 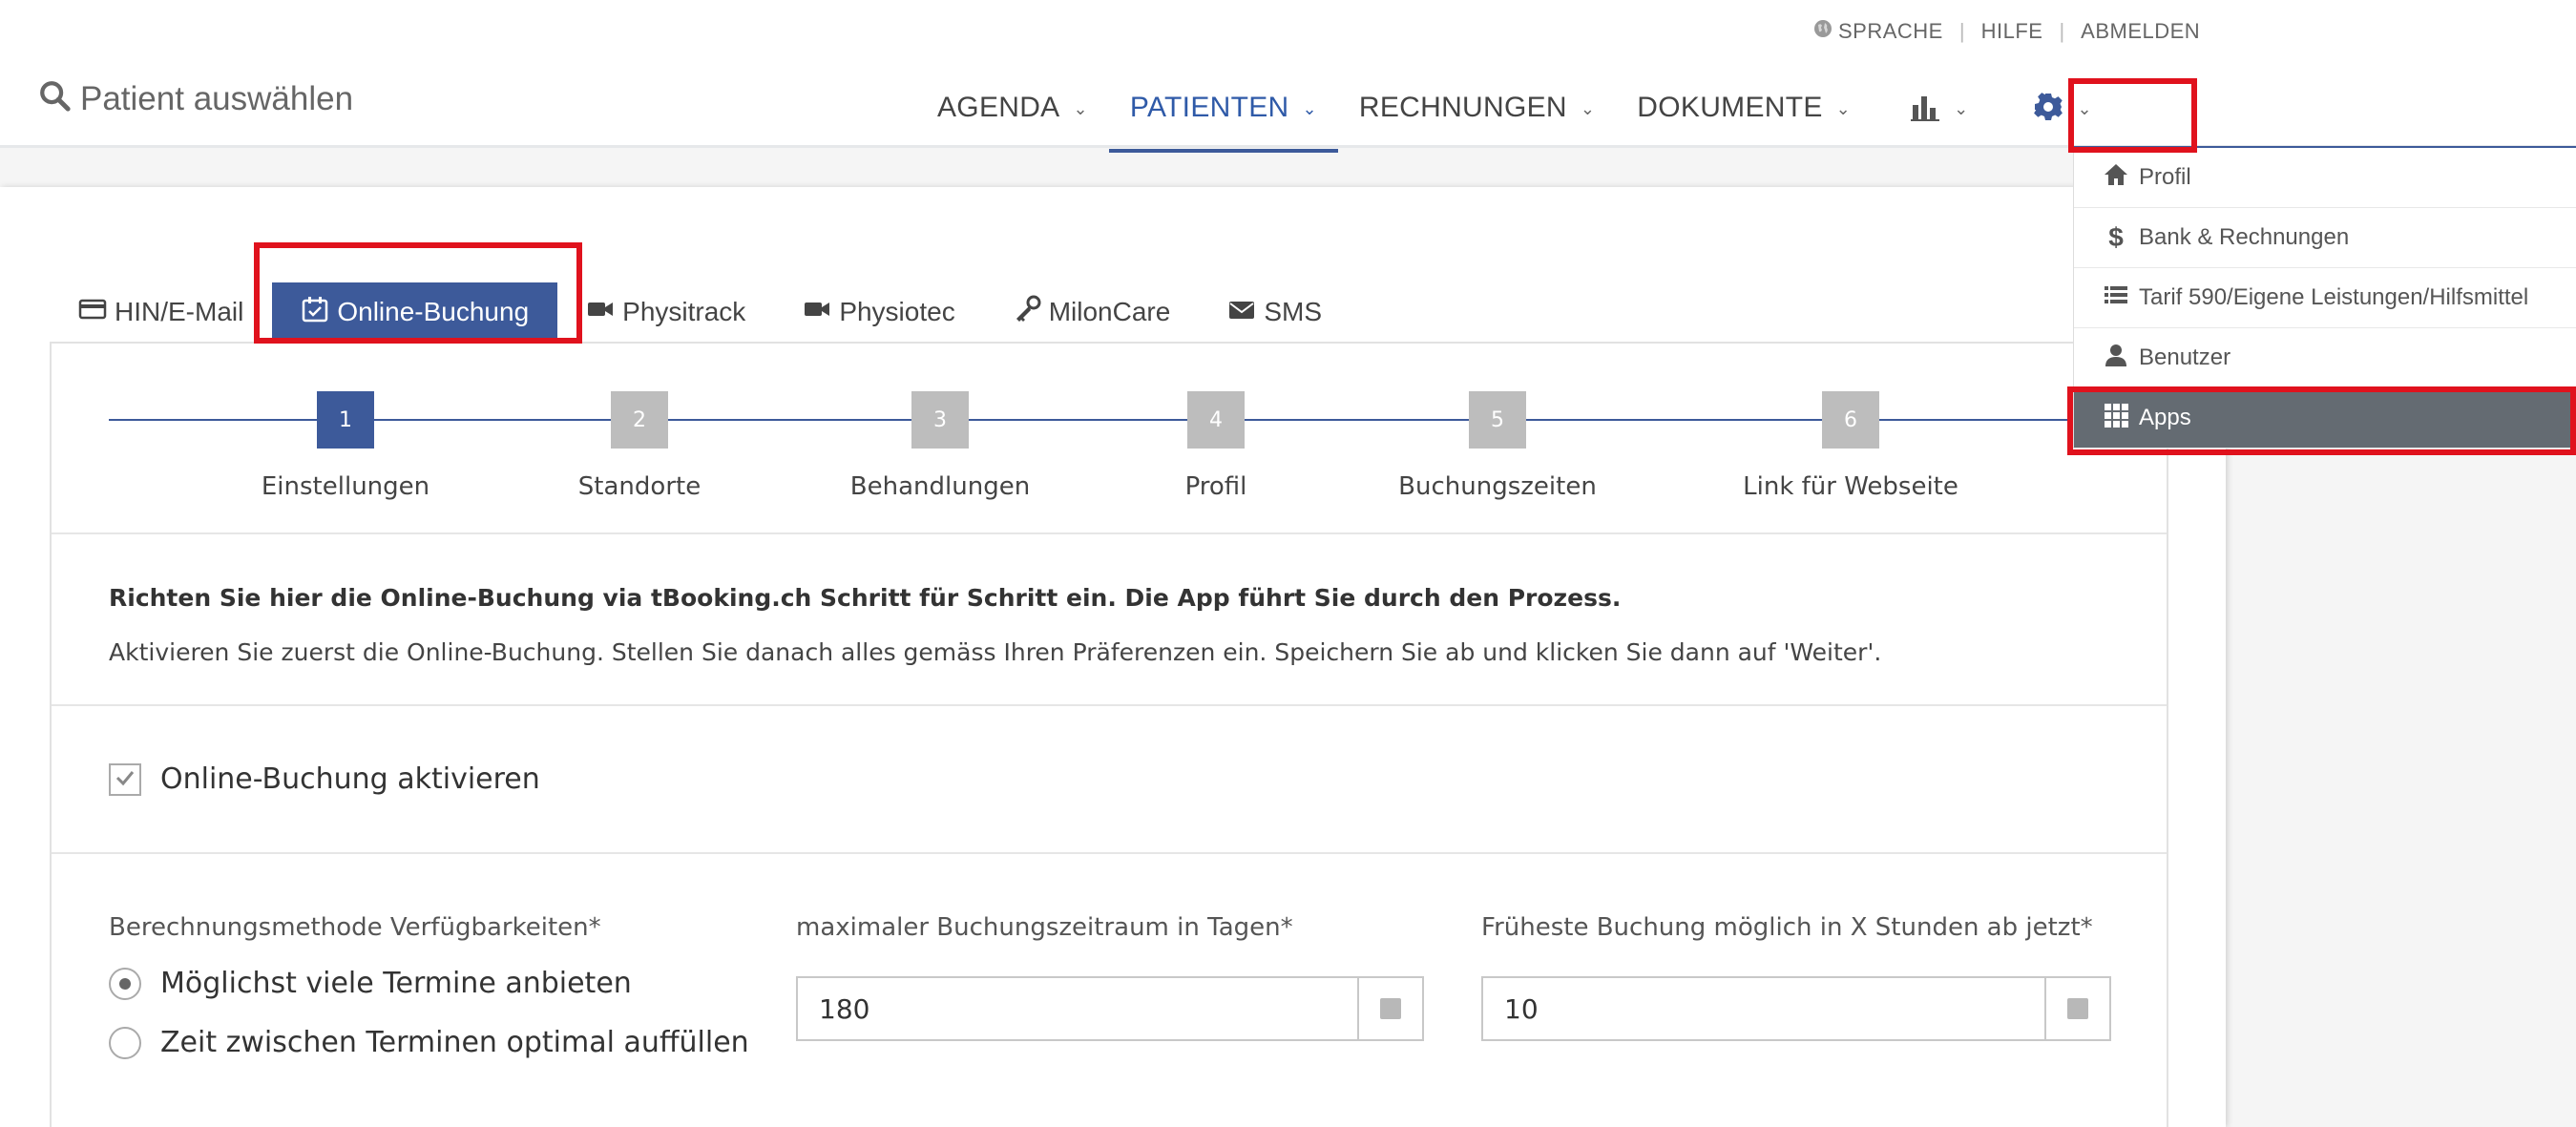 I want to click on activate-row: Online-Buchung aktivieren, so click(x=1109, y=780).